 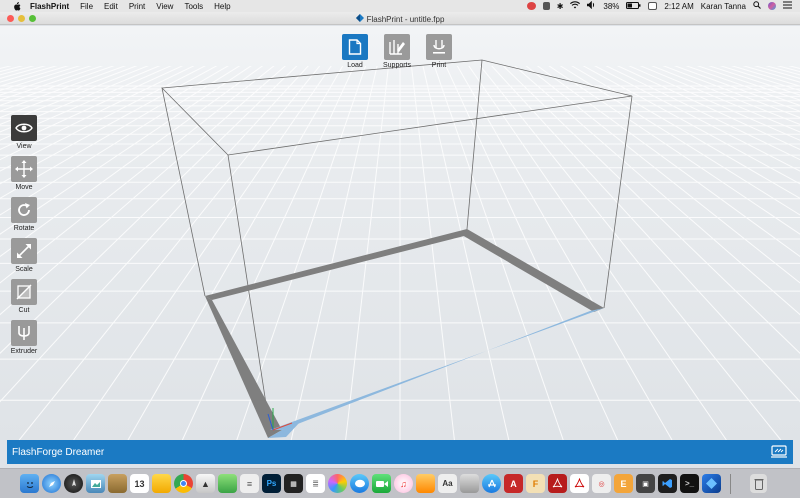 I want to click on move-button, so click(x=24, y=169).